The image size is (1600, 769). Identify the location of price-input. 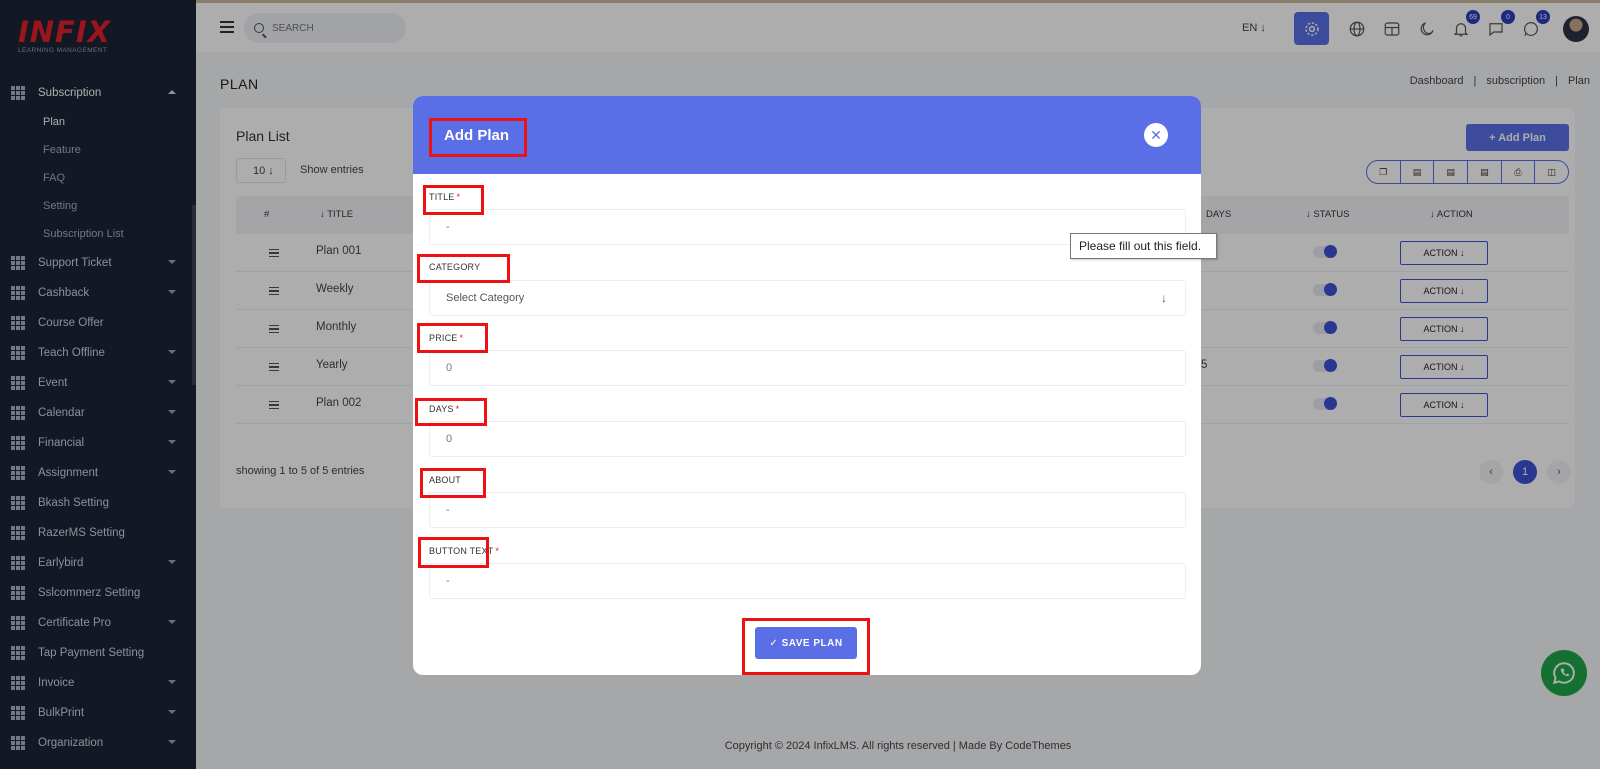
(807, 368).